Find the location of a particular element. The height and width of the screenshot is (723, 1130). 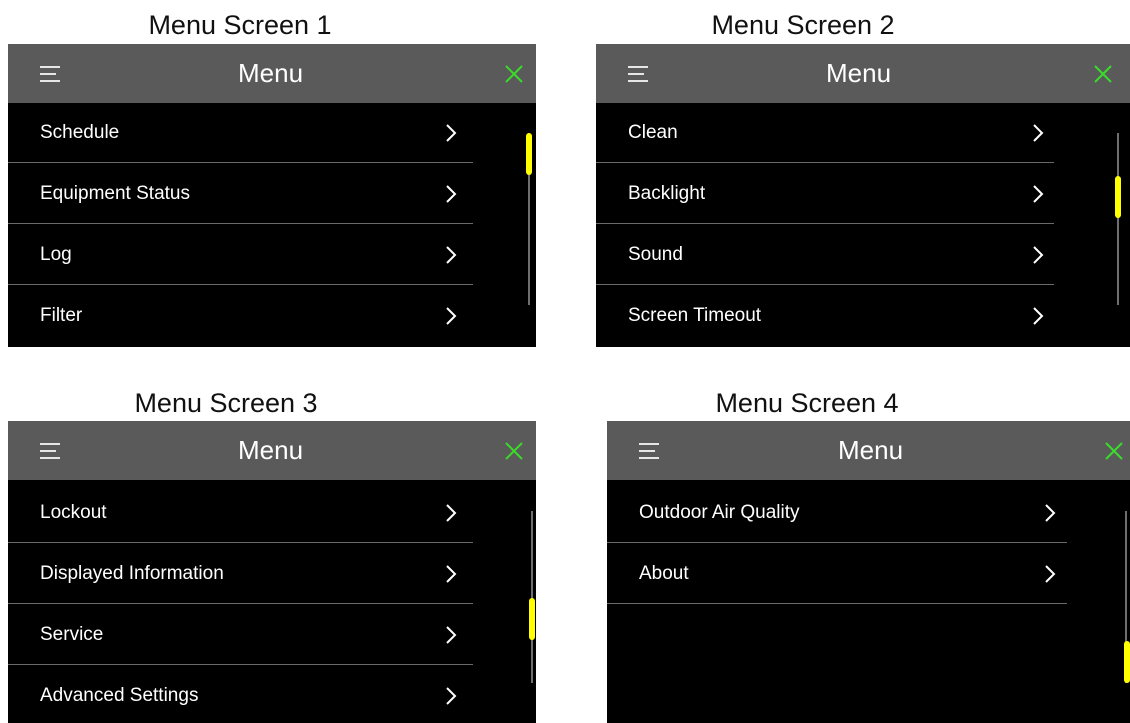

menu-item-backlight: Backlight is located at coordinates (825, 194).